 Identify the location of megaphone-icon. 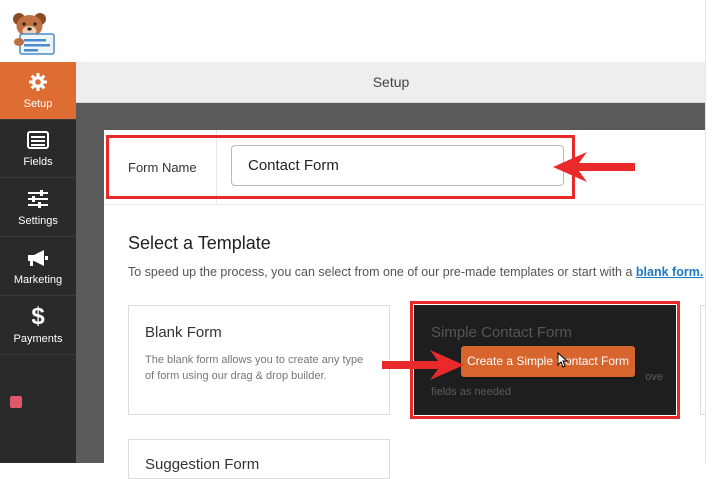
(38, 258).